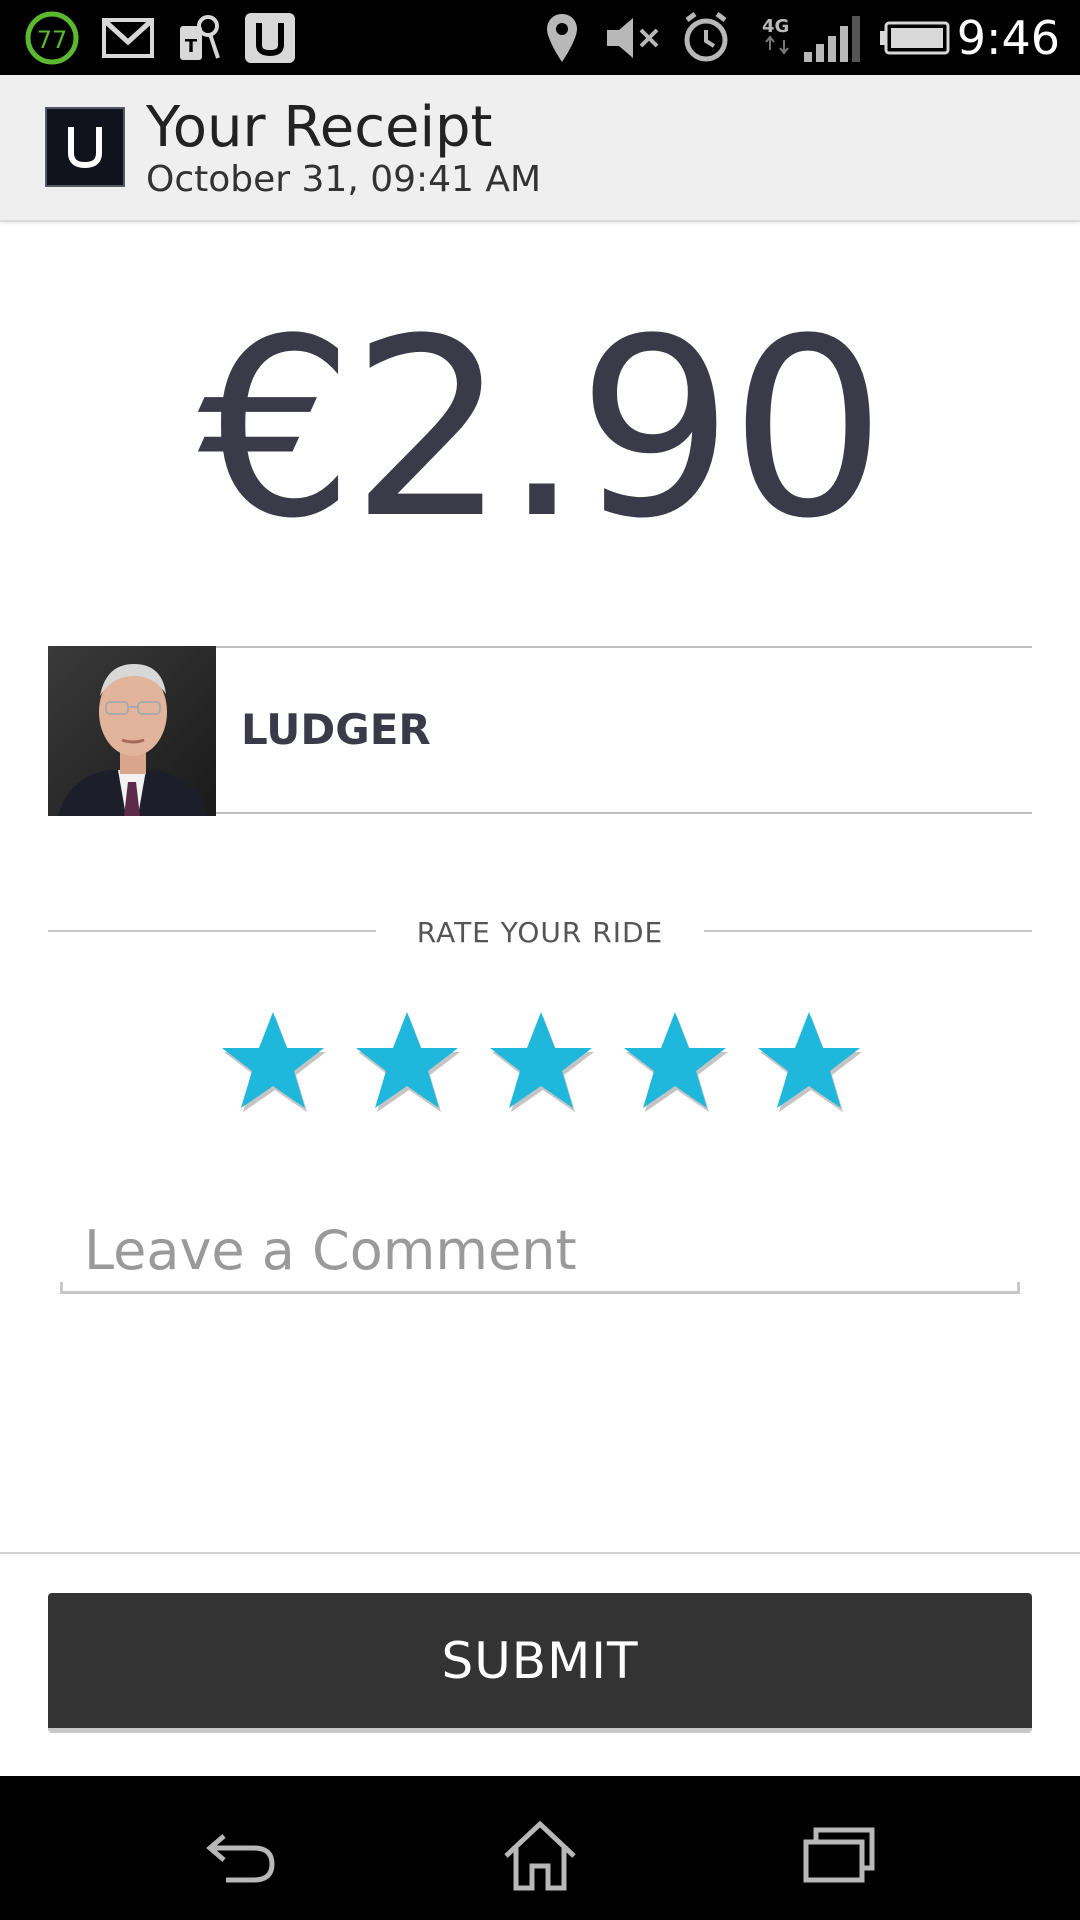 This screenshot has height=1920, width=1080. I want to click on input-edge-right, so click(1018, 1288).